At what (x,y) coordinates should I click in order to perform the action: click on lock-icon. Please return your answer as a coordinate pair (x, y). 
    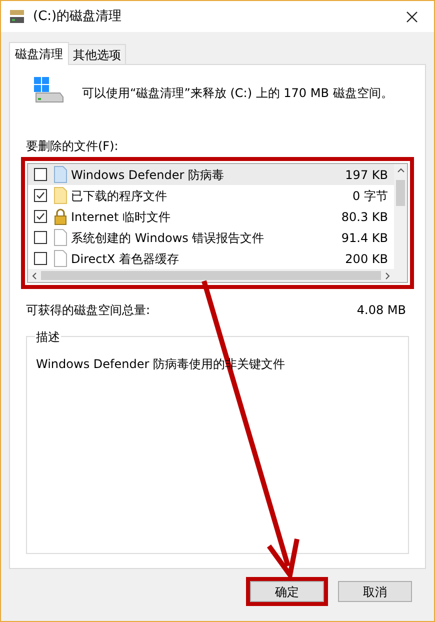
    Looking at the image, I should click on (60, 216).